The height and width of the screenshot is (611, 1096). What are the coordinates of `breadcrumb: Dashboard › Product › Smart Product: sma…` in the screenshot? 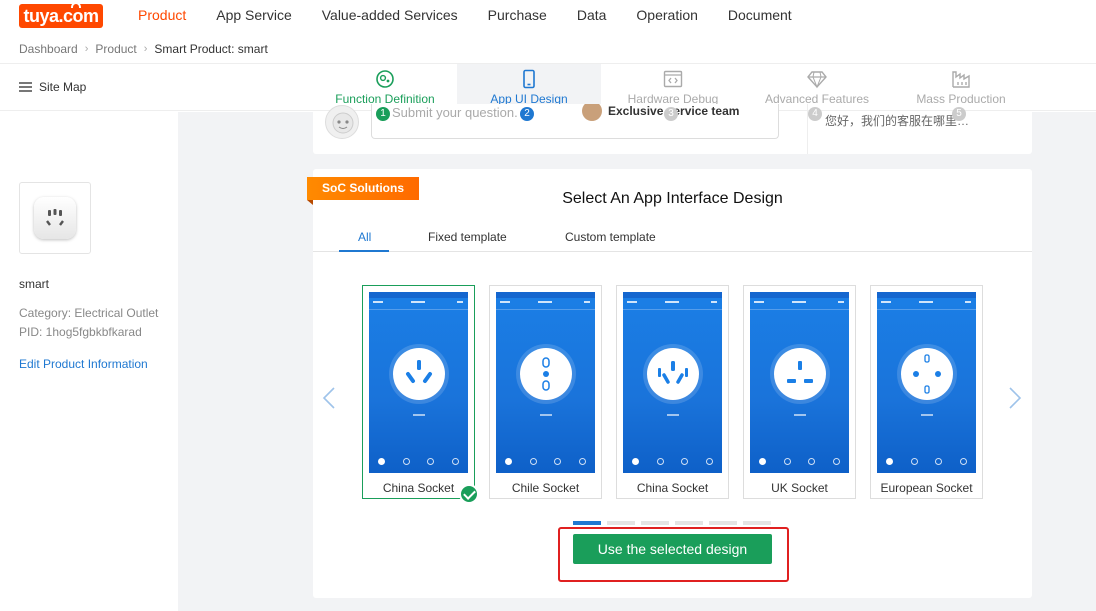 It's located at (143, 49).